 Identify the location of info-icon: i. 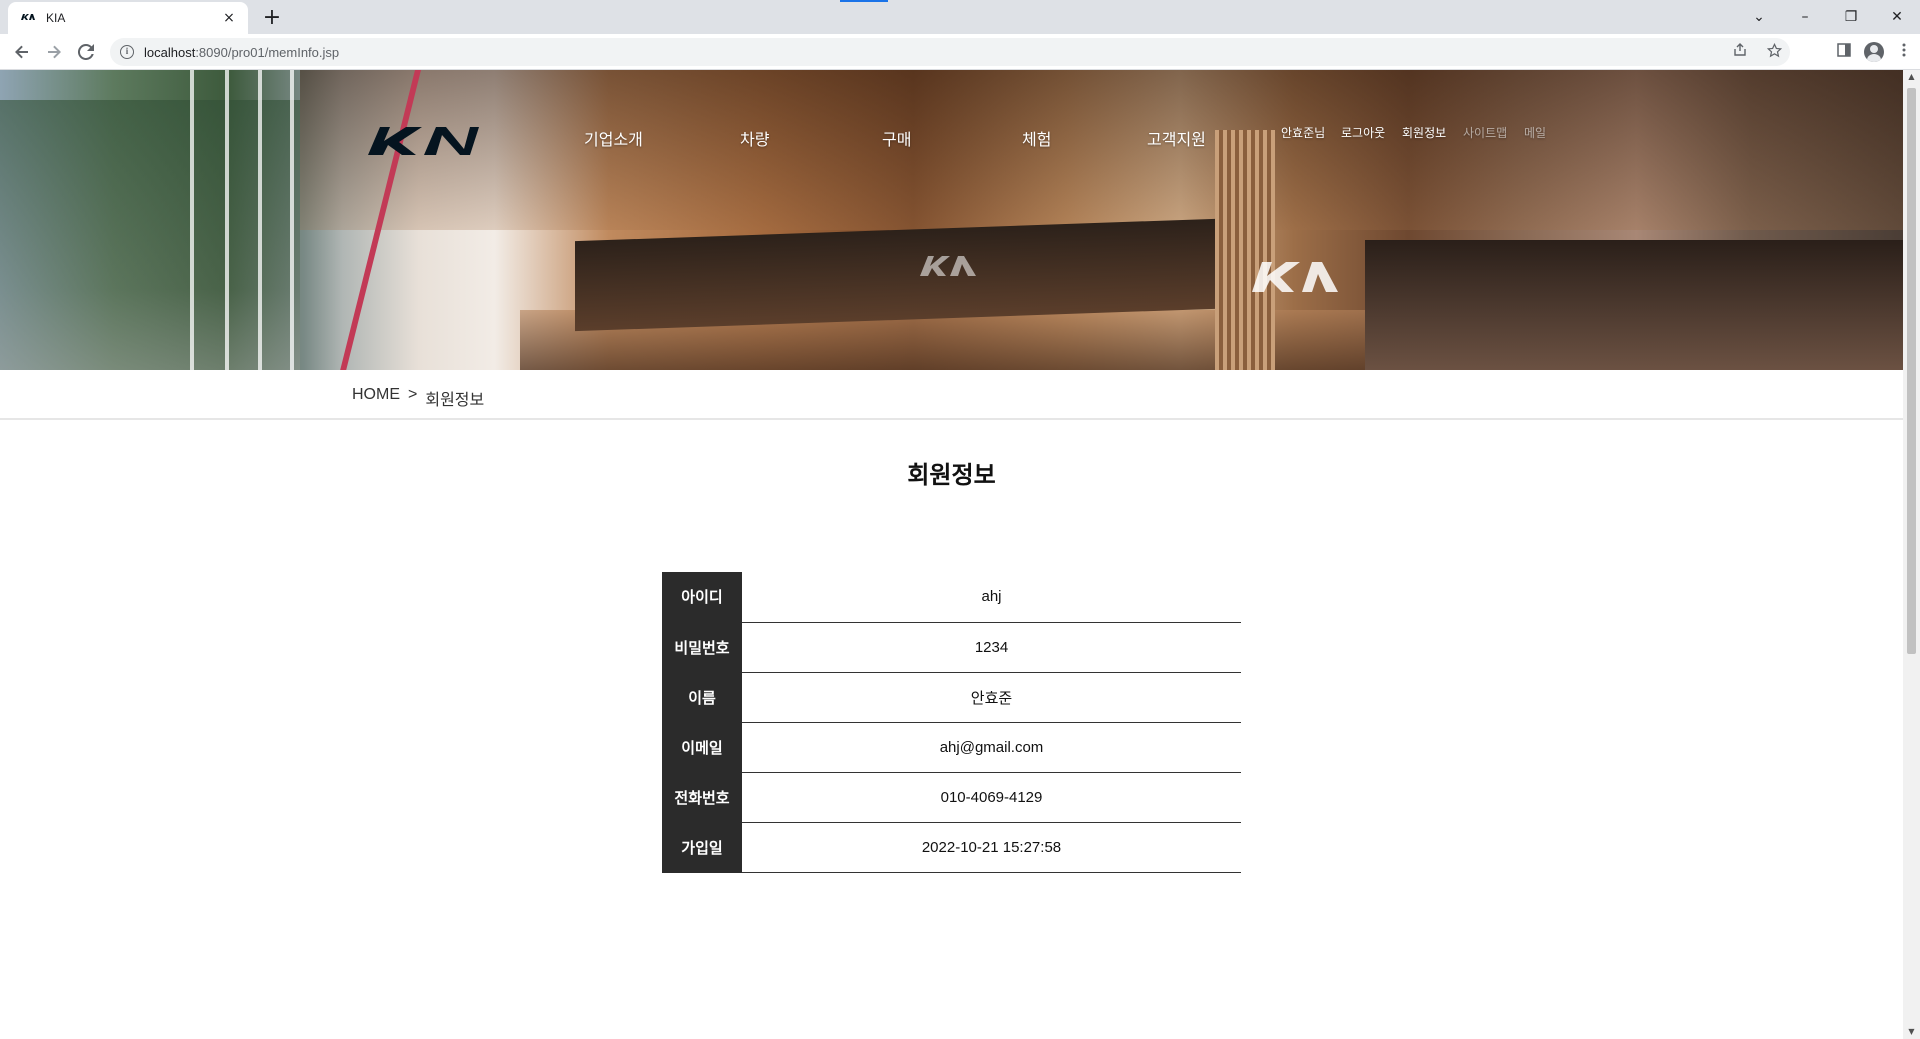
(127, 52).